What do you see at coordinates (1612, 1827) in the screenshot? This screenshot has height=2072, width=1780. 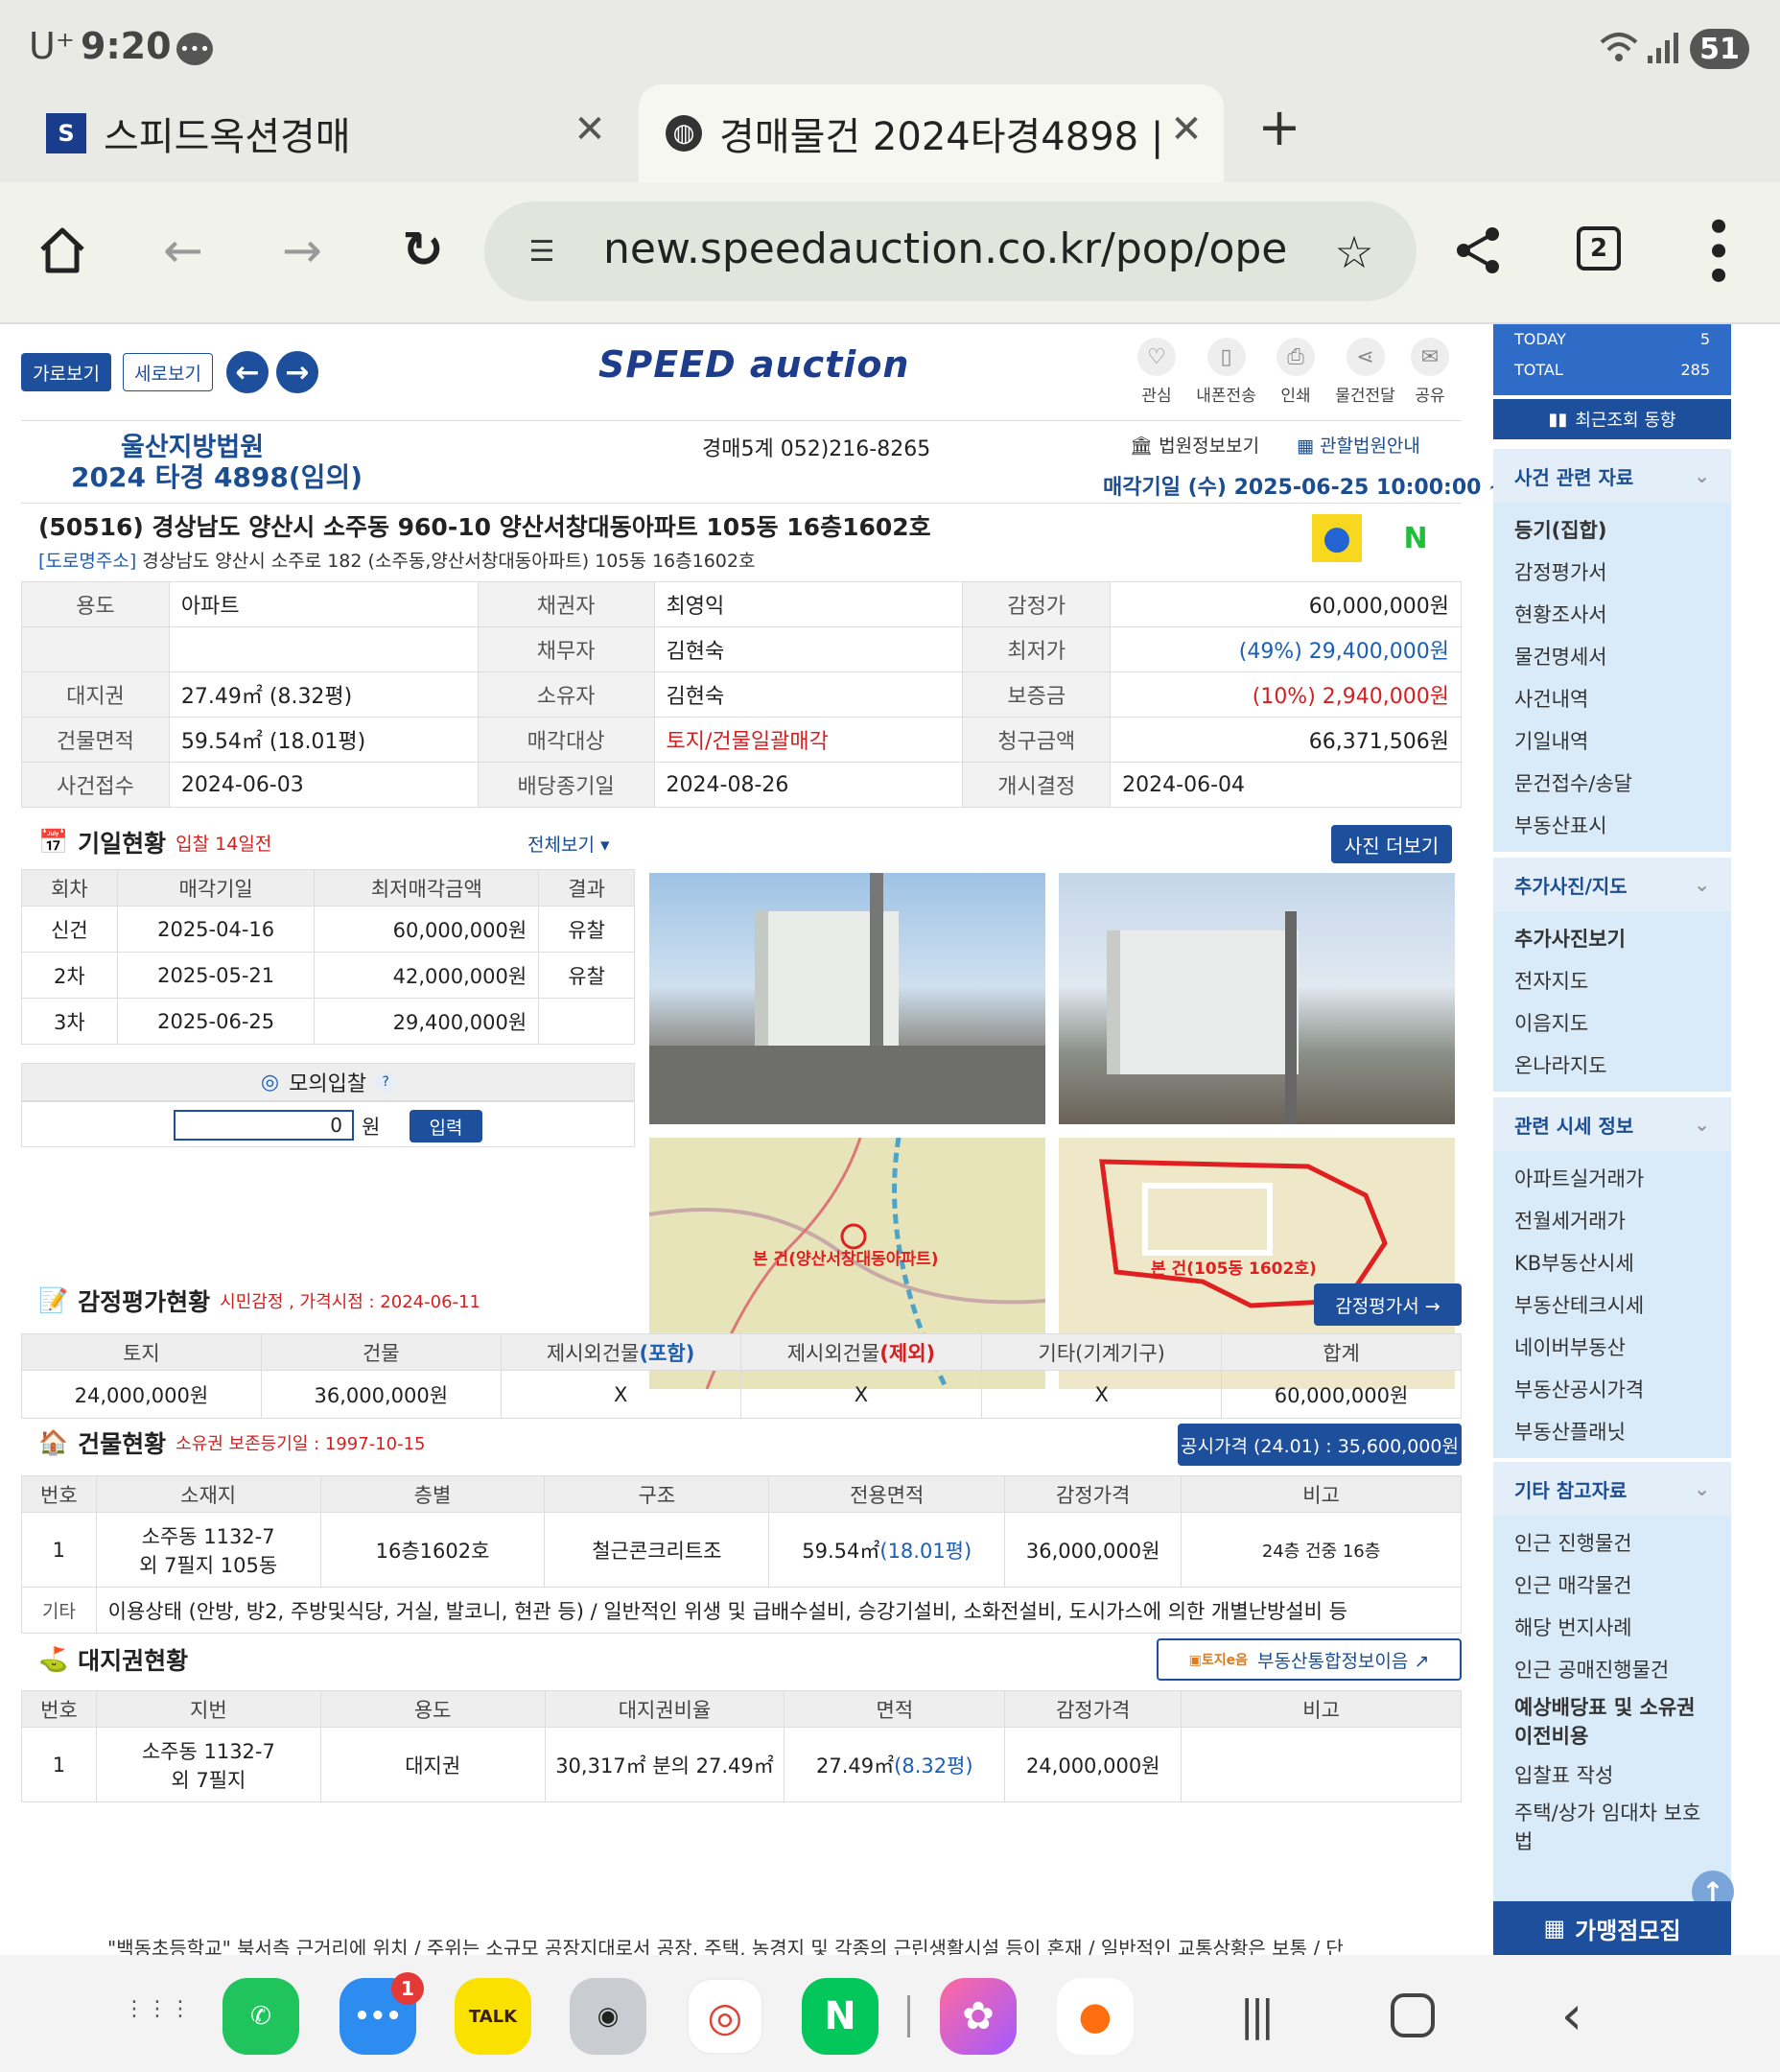 I see `sidebar-item: 주택/상가 임대차 보호법` at bounding box center [1612, 1827].